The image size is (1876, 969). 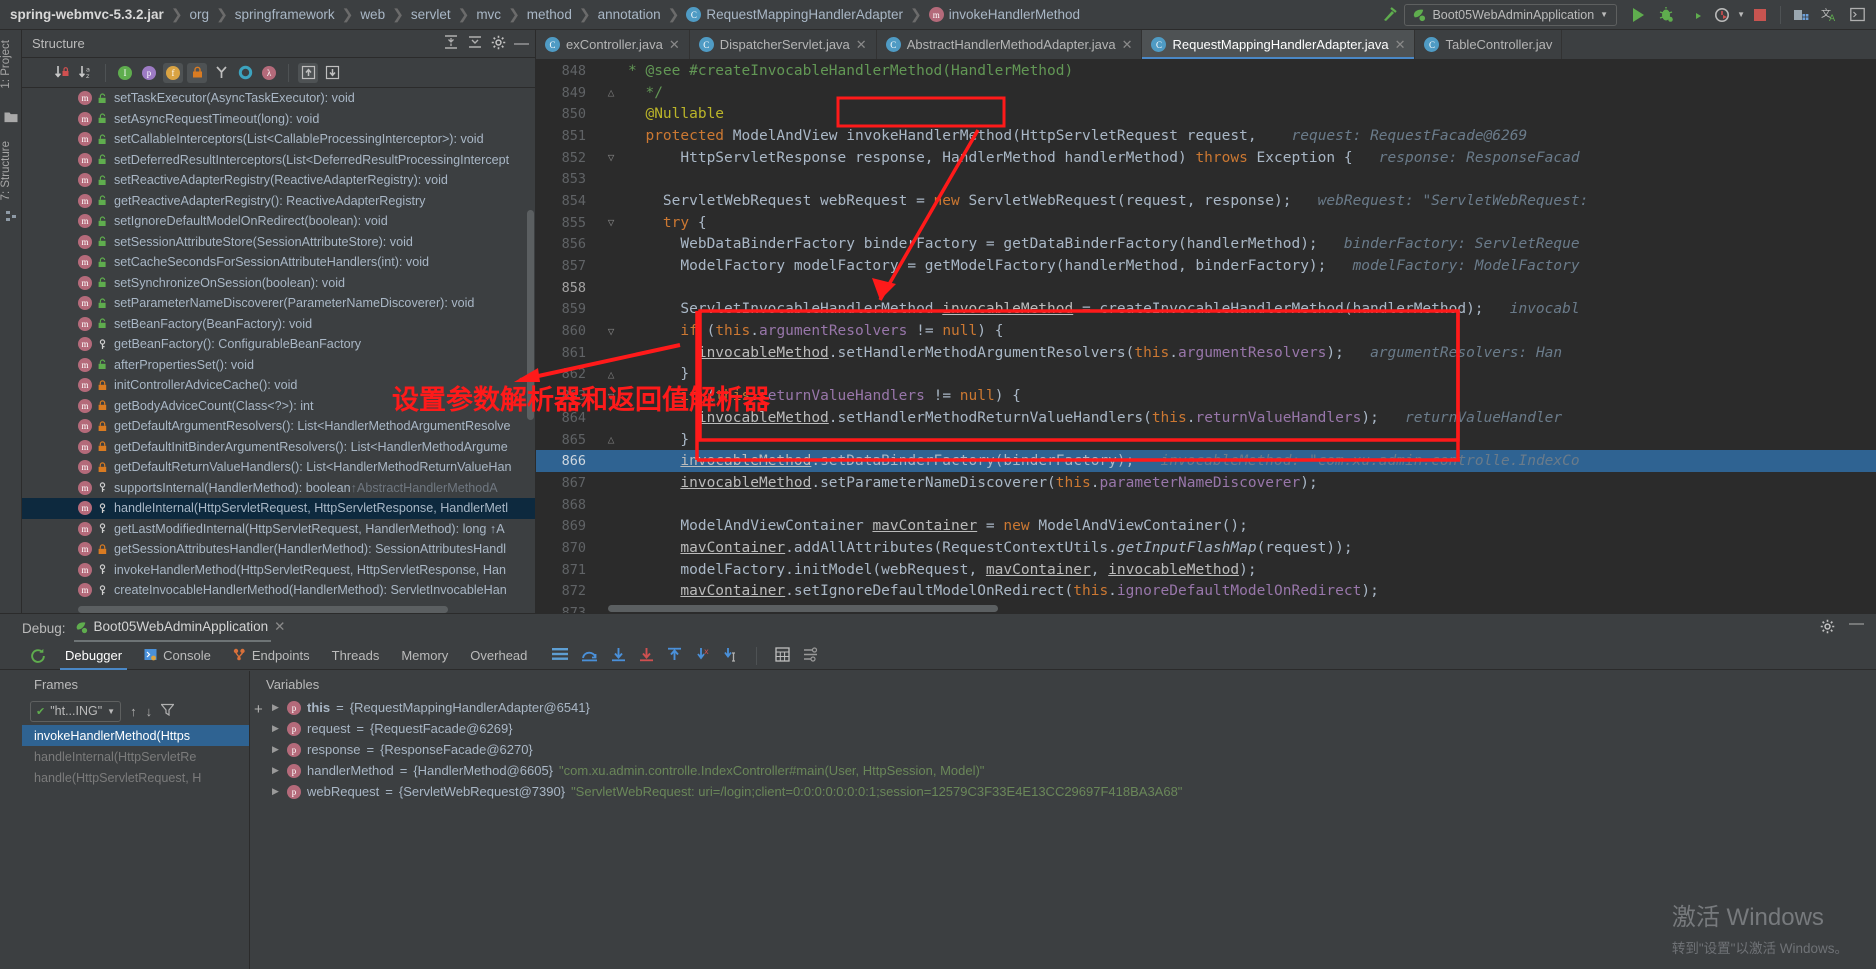 What do you see at coordinates (269, 73) in the screenshot?
I see `show-lambdas-icon: λ` at bounding box center [269, 73].